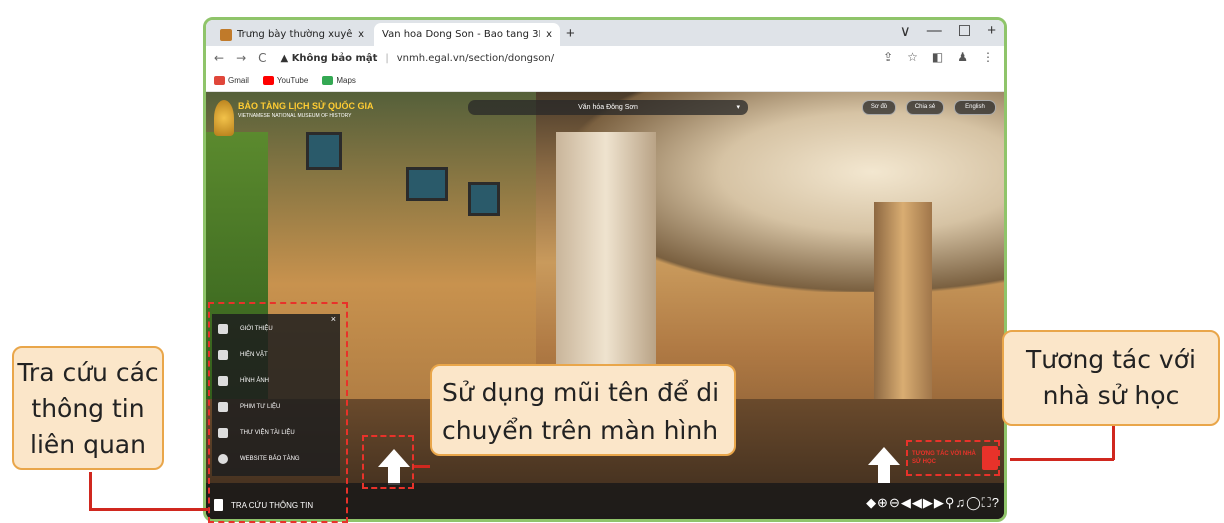 This screenshot has width=1224, height=523. Describe the element at coordinates (964, 31) in the screenshot. I see `maximize-icon: ☐` at that location.